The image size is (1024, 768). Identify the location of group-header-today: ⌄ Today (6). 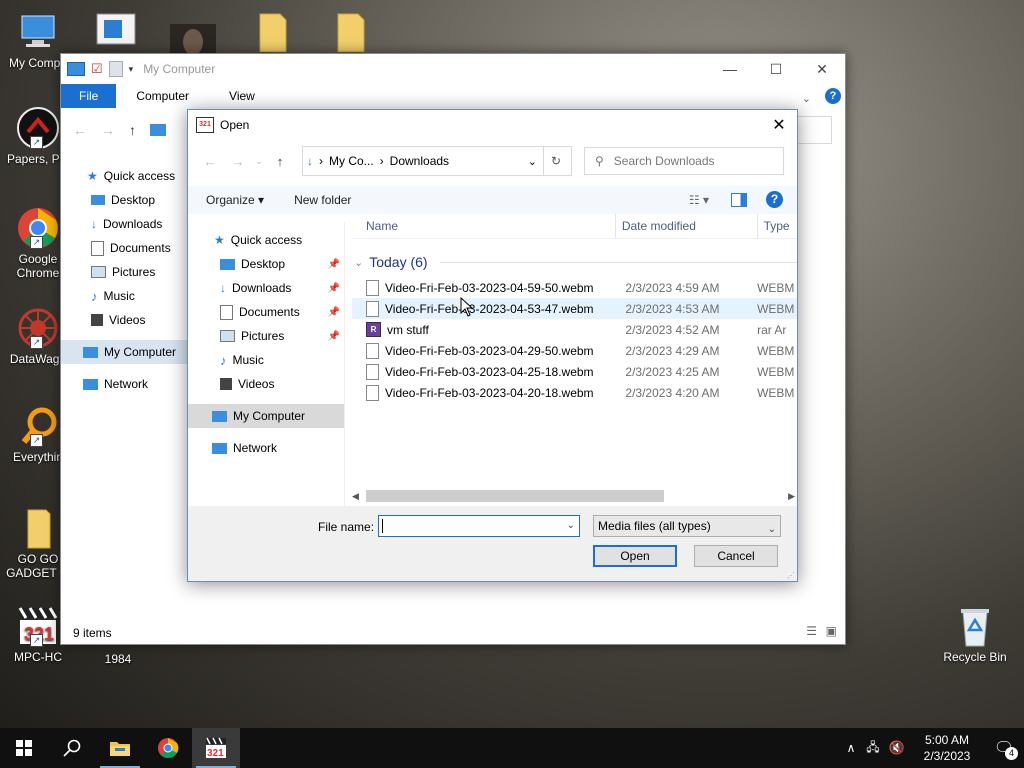
(574, 262).